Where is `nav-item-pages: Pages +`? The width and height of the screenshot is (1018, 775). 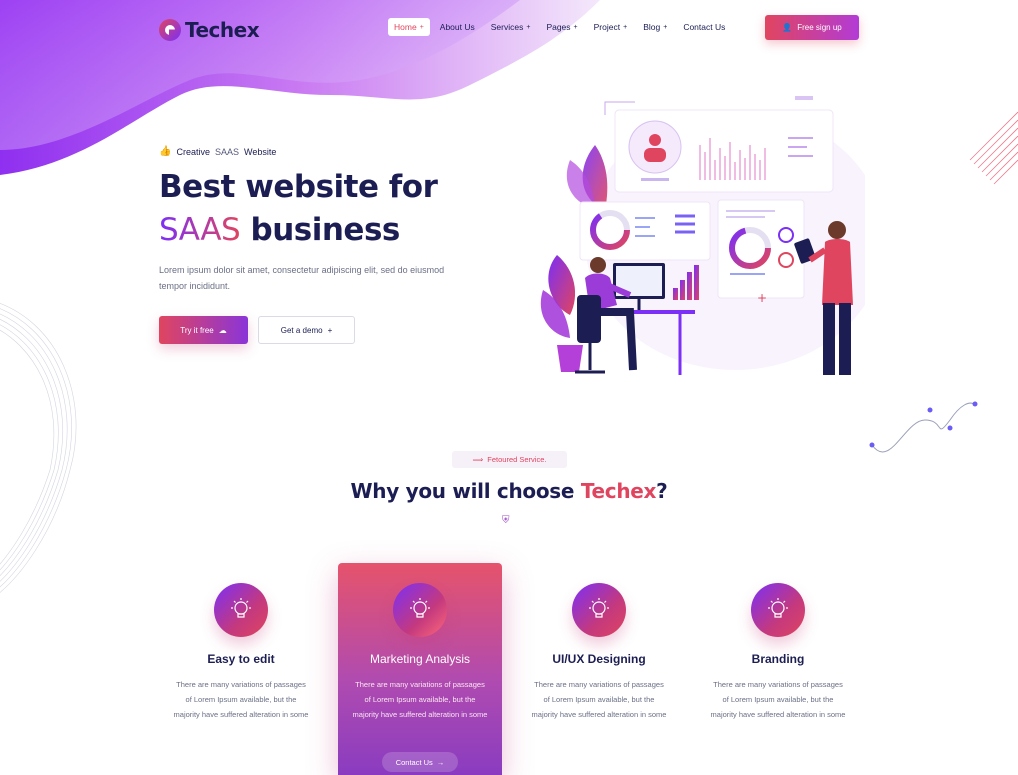 nav-item-pages: Pages + is located at coordinates (561, 27).